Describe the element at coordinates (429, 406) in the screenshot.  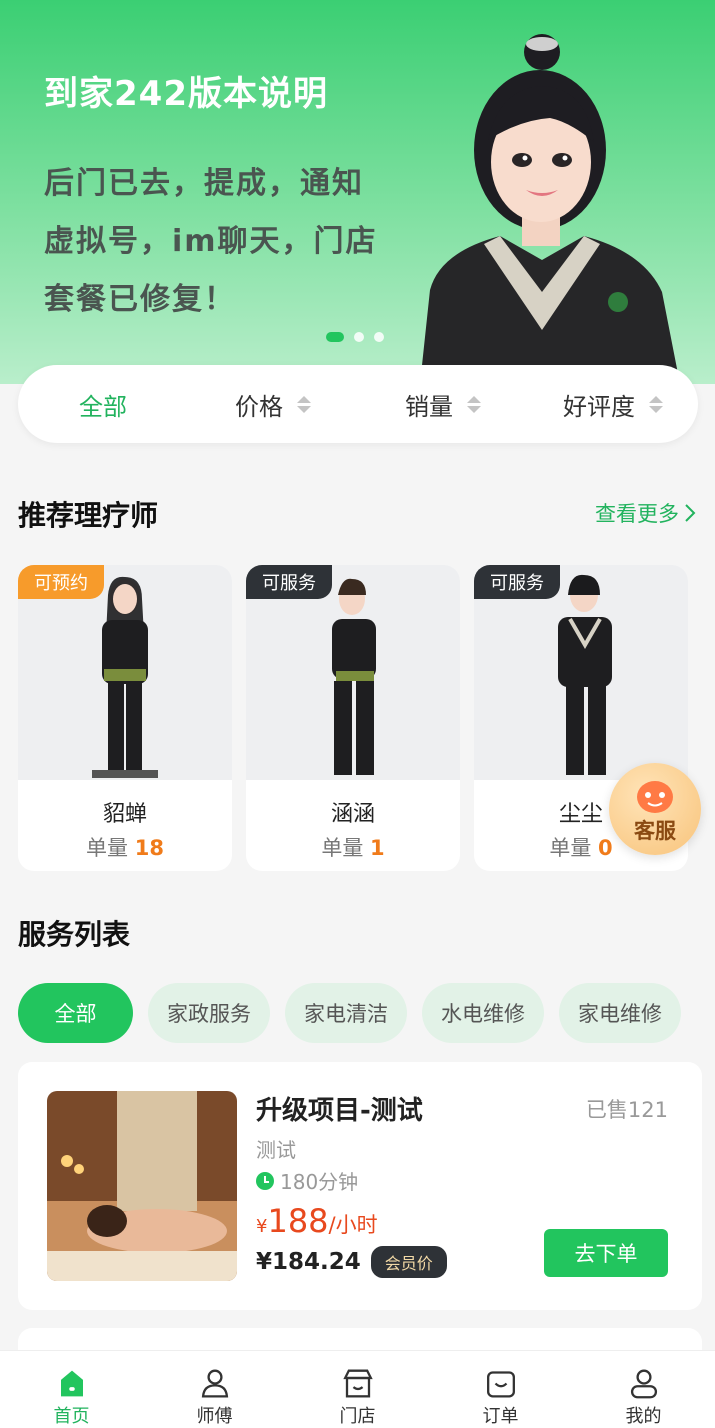
I see `sort-sales-label: 销量` at that location.